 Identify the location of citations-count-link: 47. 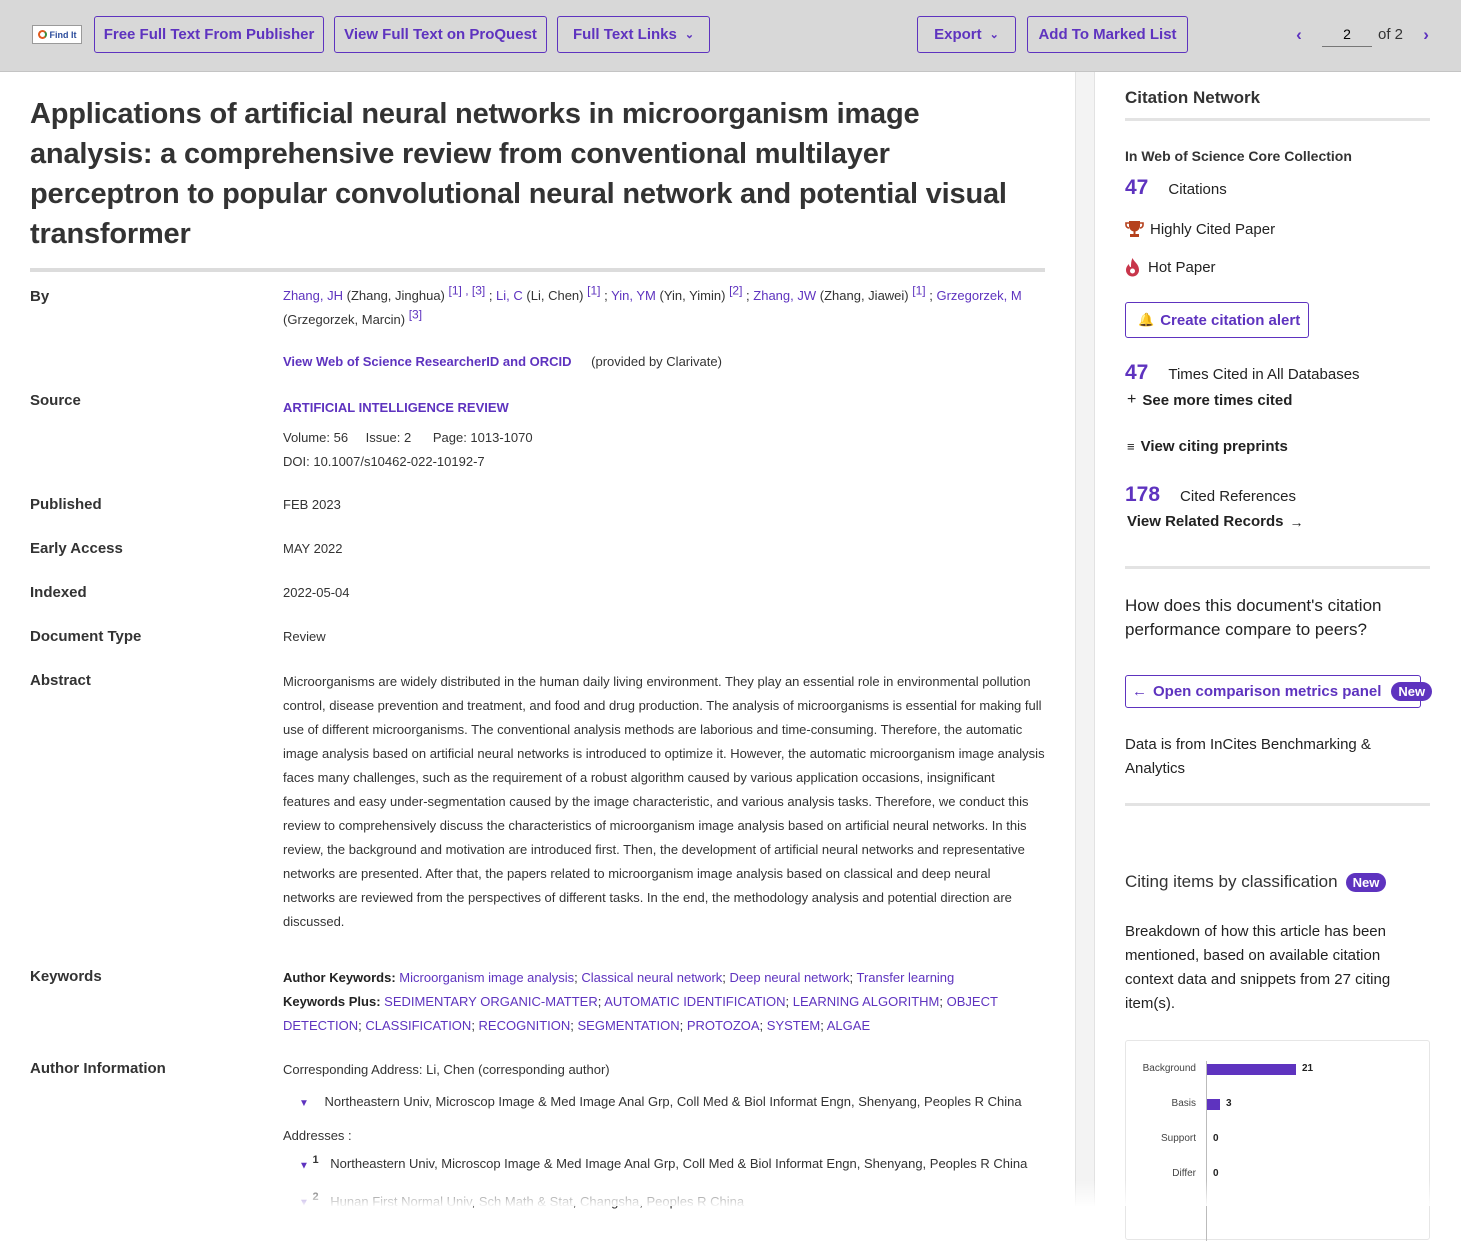
(1136, 188).